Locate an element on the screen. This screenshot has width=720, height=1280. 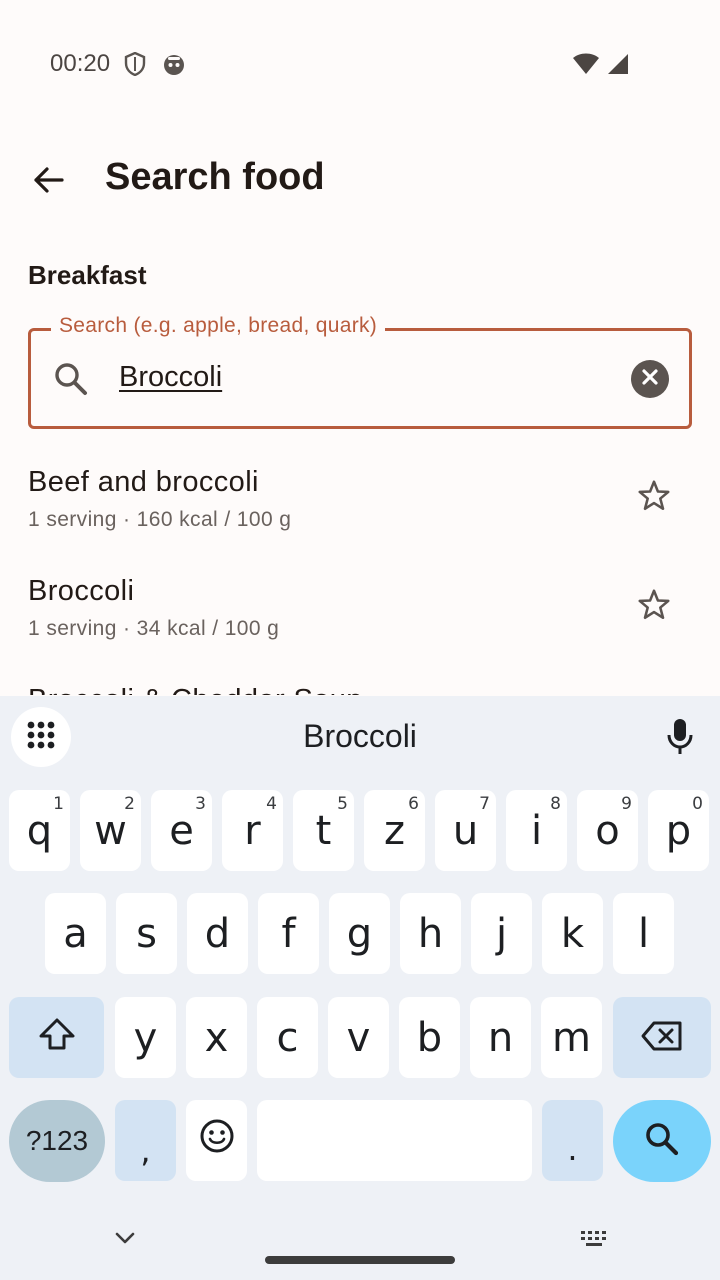
letter-key: b is located at coordinates (429, 1037).